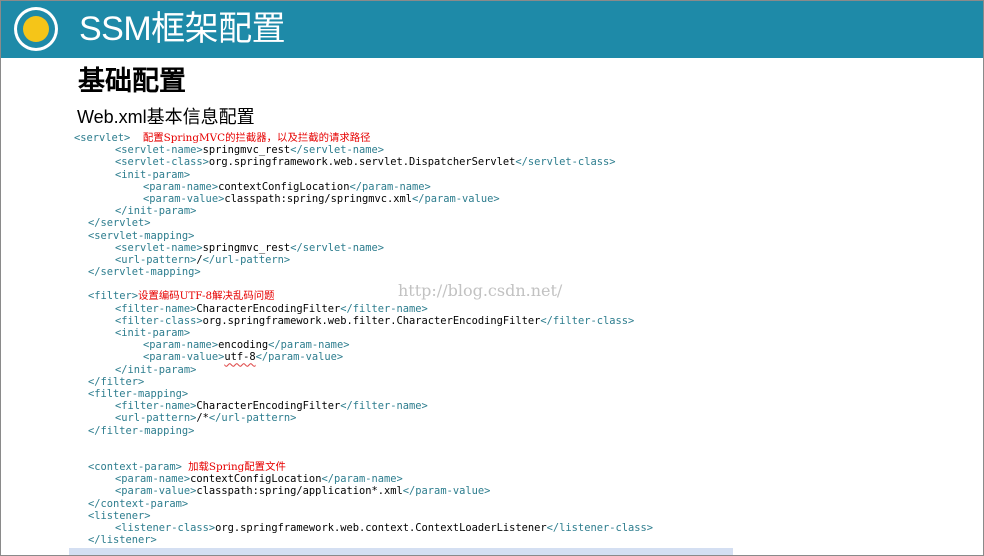 The height and width of the screenshot is (556, 984). What do you see at coordinates (318, 198) in the screenshot?
I see `xml-value: classpath:spring/springmvc.xml` at bounding box center [318, 198].